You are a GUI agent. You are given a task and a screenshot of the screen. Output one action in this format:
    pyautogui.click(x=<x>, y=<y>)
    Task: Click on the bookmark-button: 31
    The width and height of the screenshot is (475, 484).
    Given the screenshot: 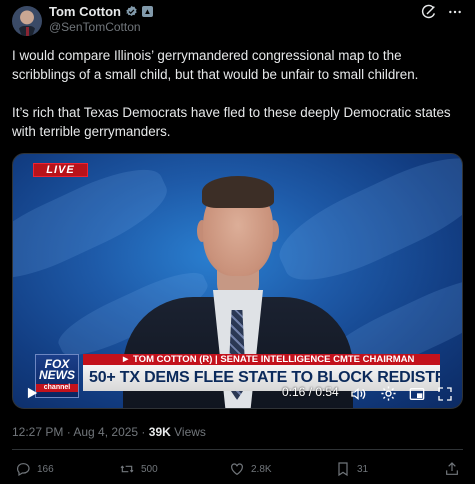 What is the action you would take?
    pyautogui.click(x=351, y=469)
    